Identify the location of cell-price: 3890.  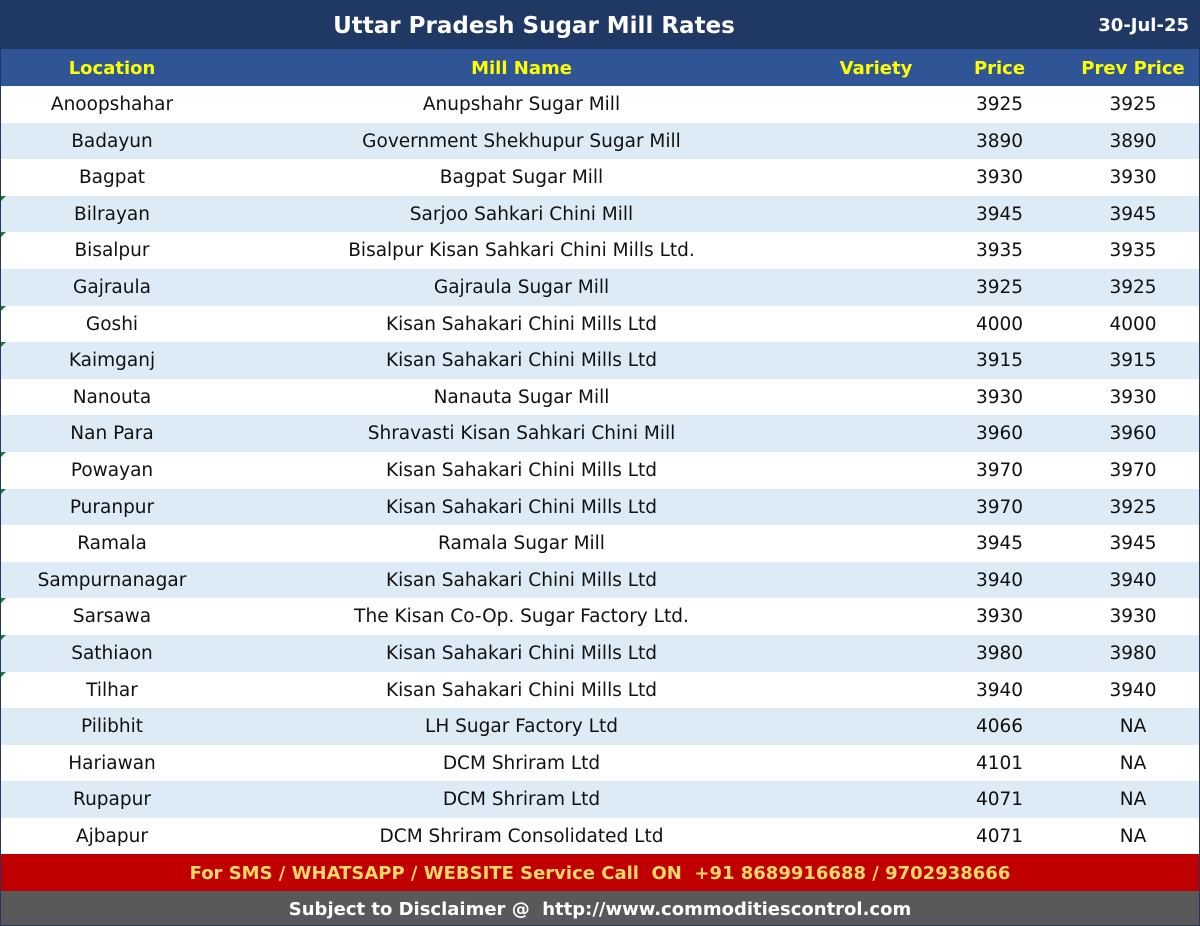
(999, 141).